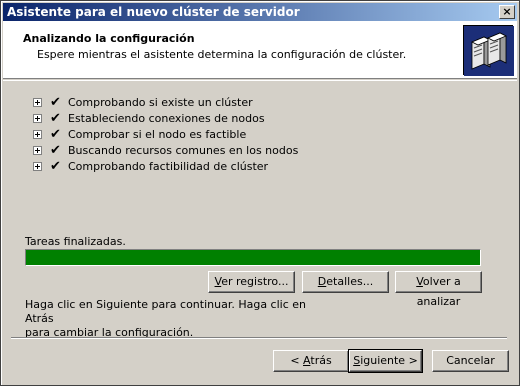  What do you see at coordinates (109, 38) in the screenshot?
I see `page-title: Analizando la configuración` at bounding box center [109, 38].